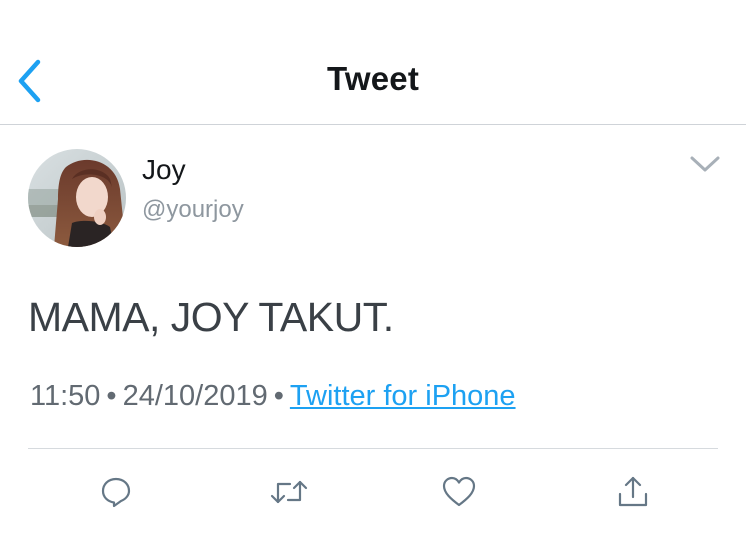 The width and height of the screenshot is (746, 535). I want to click on retweet-icon, so click(289, 492).